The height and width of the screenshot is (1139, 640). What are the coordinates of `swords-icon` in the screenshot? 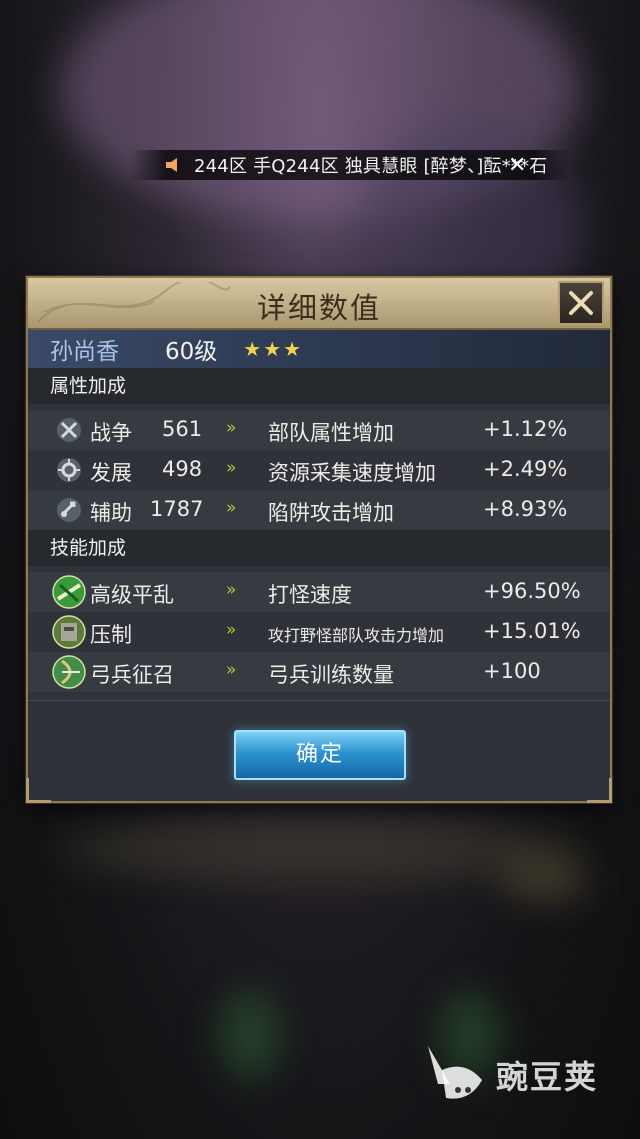 It's located at (69, 430).